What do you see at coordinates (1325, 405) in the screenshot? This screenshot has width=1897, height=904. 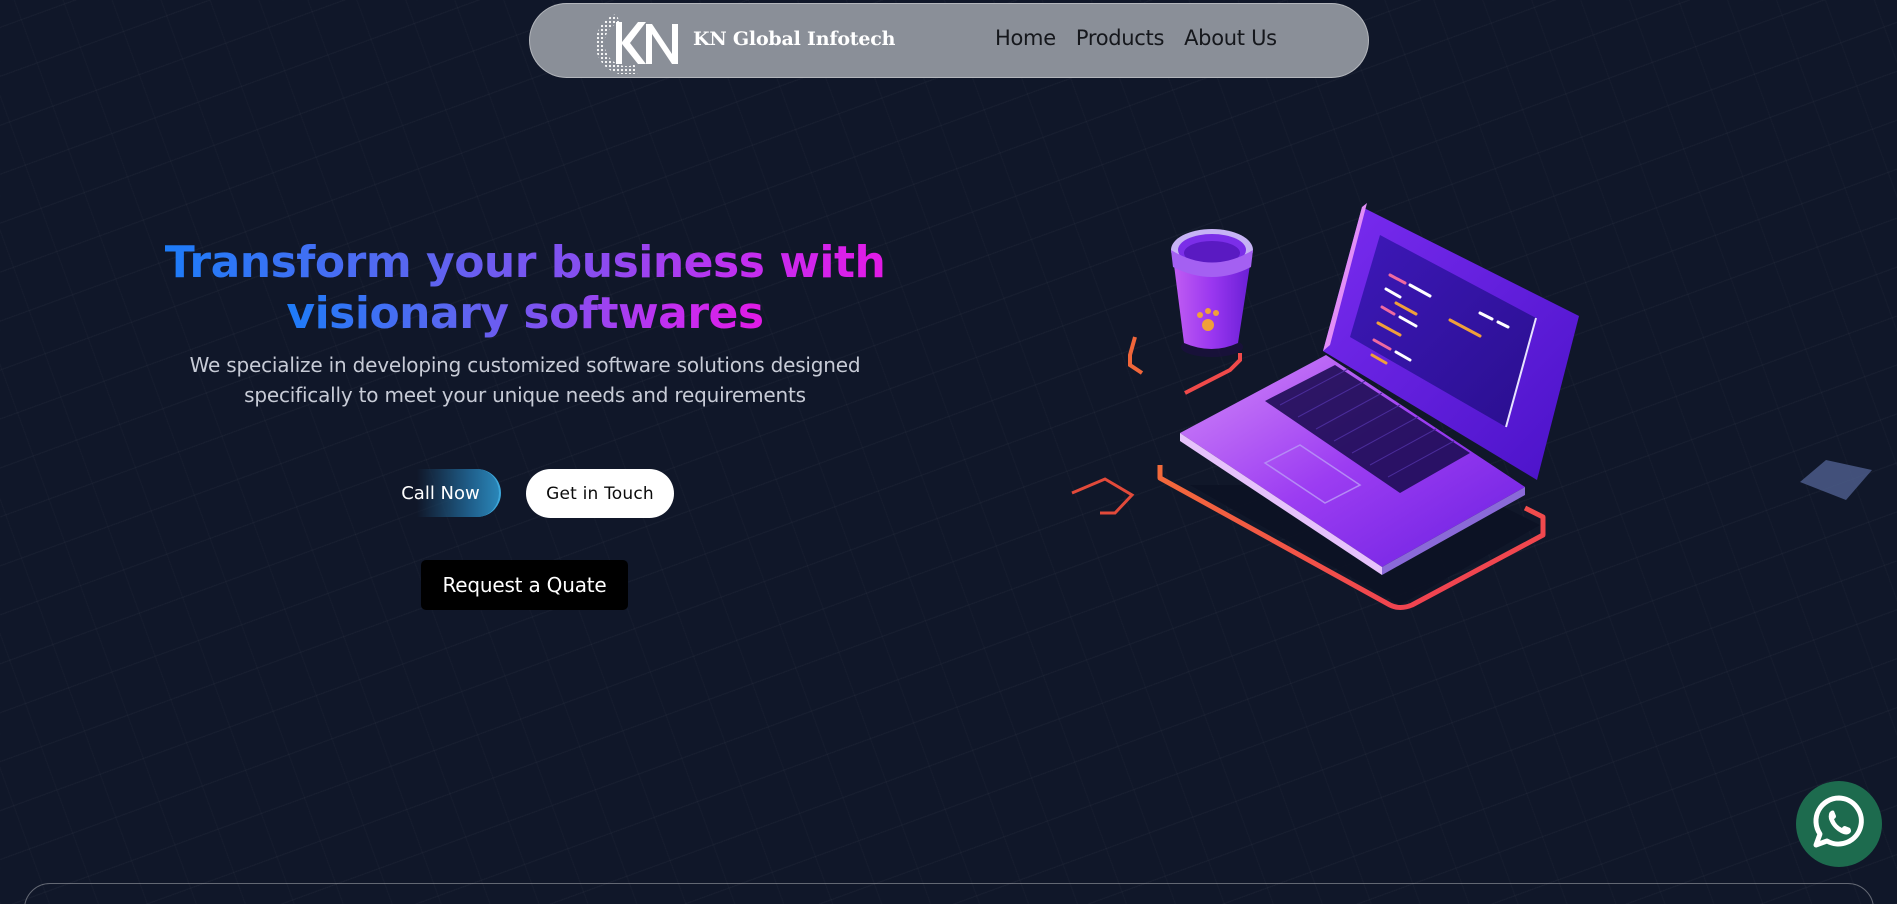 I see `laptop-illustration` at bounding box center [1325, 405].